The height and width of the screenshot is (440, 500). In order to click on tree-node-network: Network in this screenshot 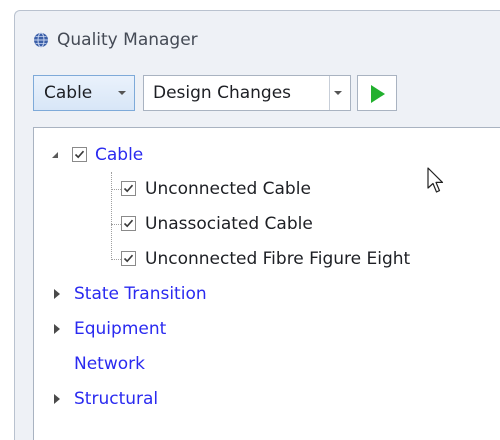, I will do `click(144, 367)`.